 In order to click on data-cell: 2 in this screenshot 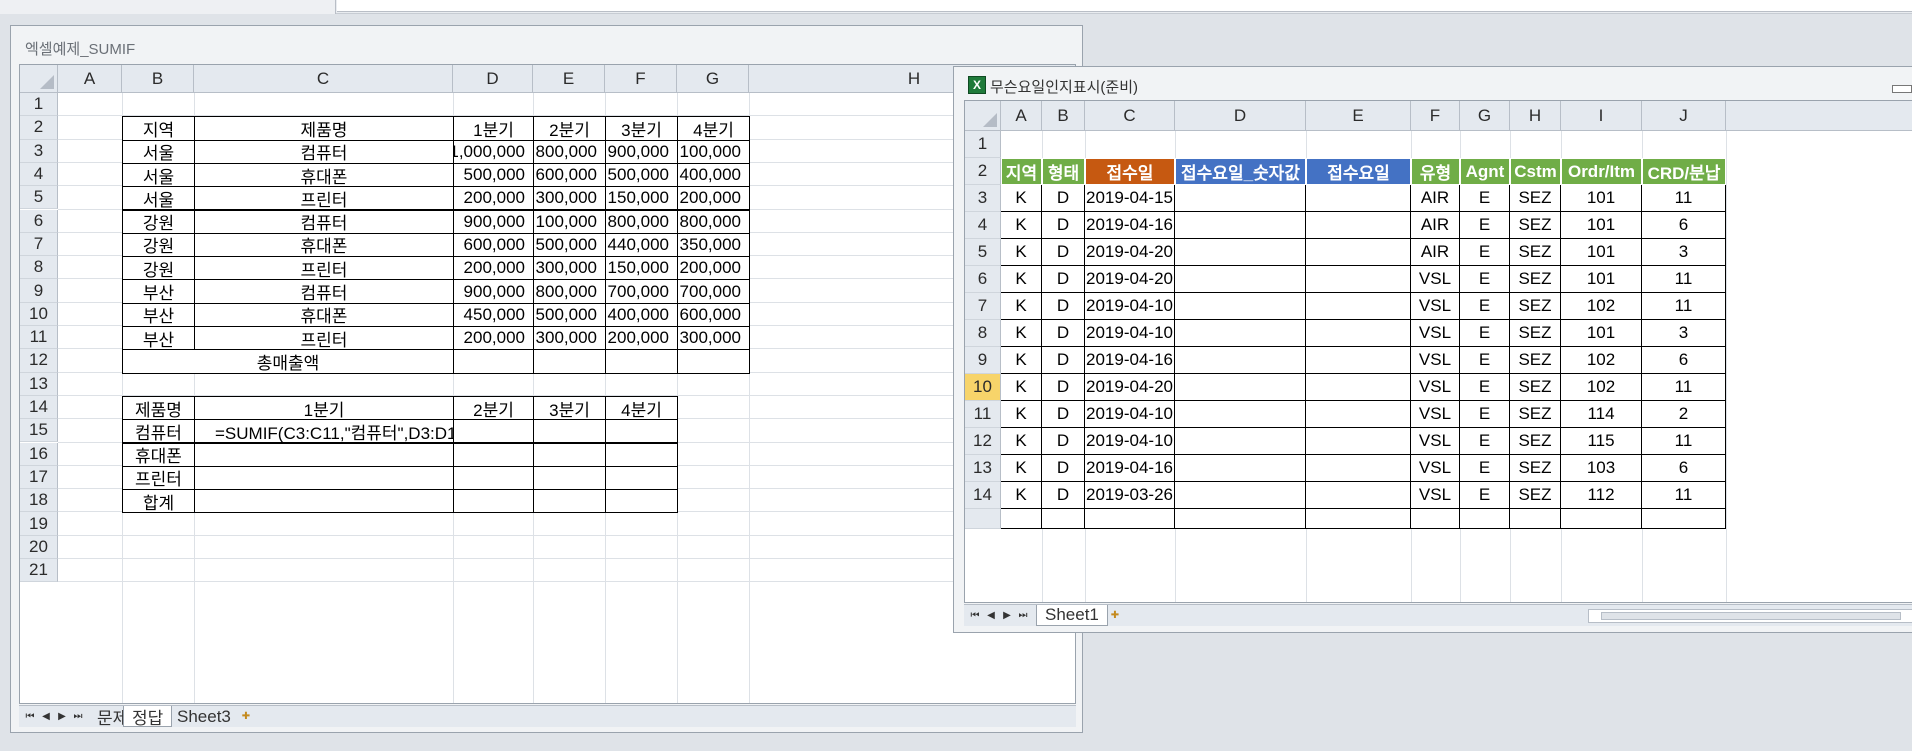, I will do `click(1684, 414)`.